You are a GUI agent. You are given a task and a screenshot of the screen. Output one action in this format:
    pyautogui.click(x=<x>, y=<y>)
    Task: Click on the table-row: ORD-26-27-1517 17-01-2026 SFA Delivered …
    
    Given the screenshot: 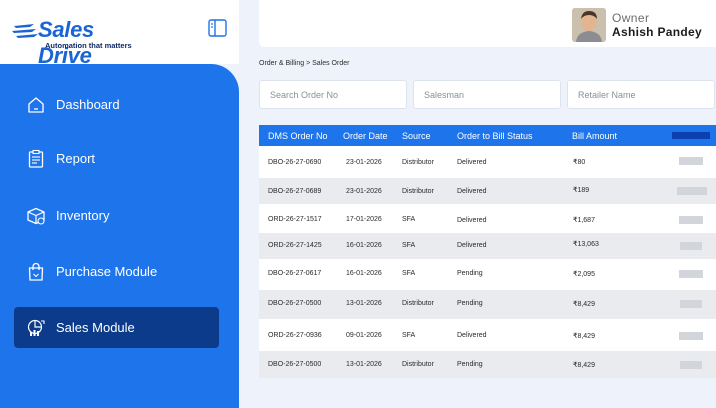 What is the action you would take?
    pyautogui.click(x=487, y=218)
    